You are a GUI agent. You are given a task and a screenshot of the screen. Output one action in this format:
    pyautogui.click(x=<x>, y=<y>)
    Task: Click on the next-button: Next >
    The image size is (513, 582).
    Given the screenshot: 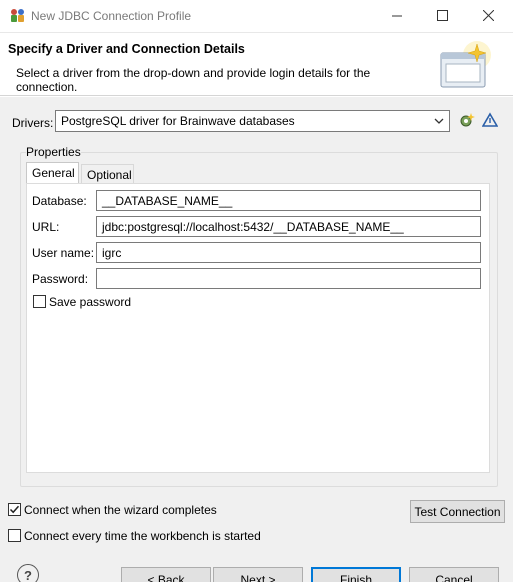 What is the action you would take?
    pyautogui.click(x=258, y=574)
    